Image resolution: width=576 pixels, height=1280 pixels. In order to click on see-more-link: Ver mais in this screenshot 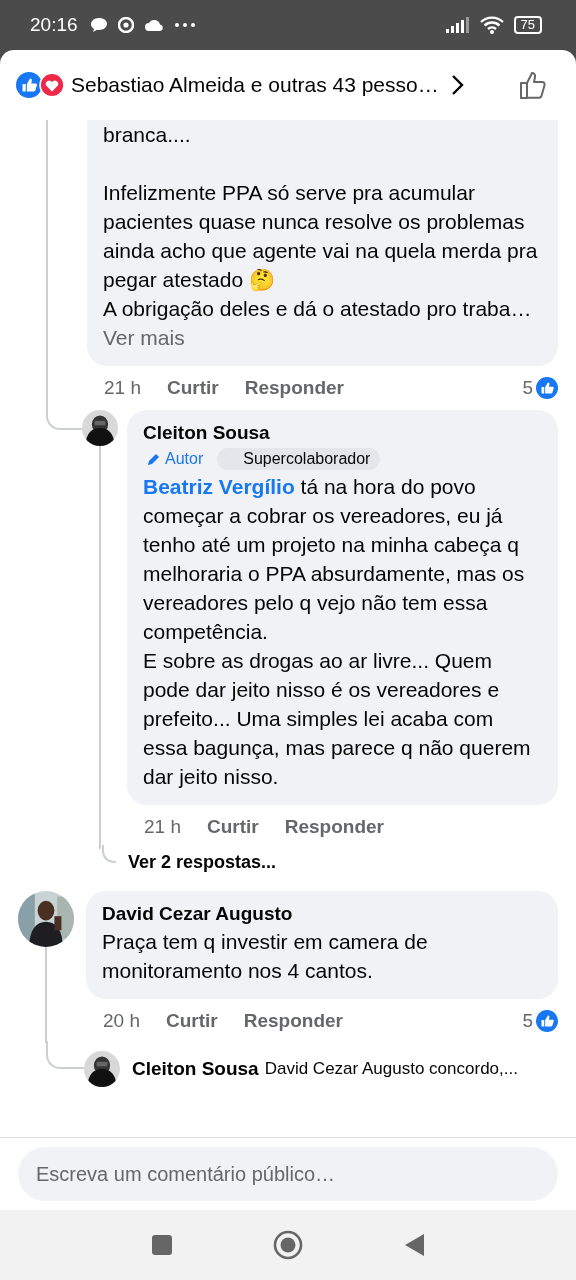, I will do `click(144, 337)`.